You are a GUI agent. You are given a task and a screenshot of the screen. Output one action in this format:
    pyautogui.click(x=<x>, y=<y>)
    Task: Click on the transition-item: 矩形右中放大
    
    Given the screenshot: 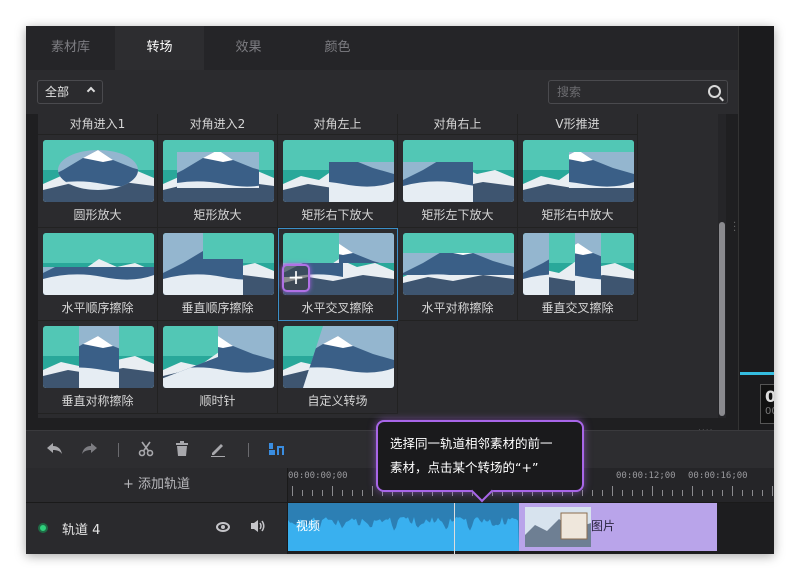 What is the action you would take?
    pyautogui.click(x=578, y=181)
    